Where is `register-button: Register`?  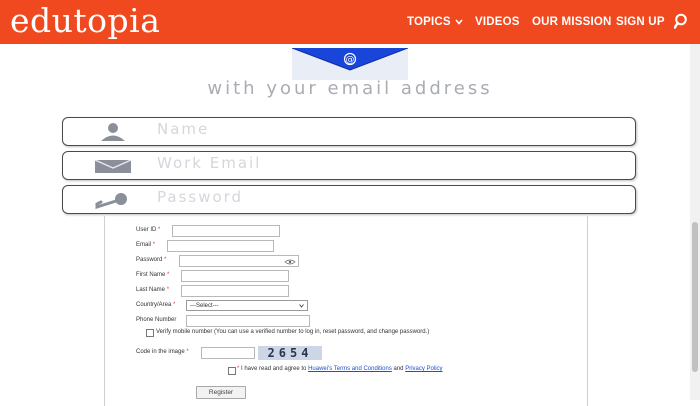
register-button: Register is located at coordinates (221, 392).